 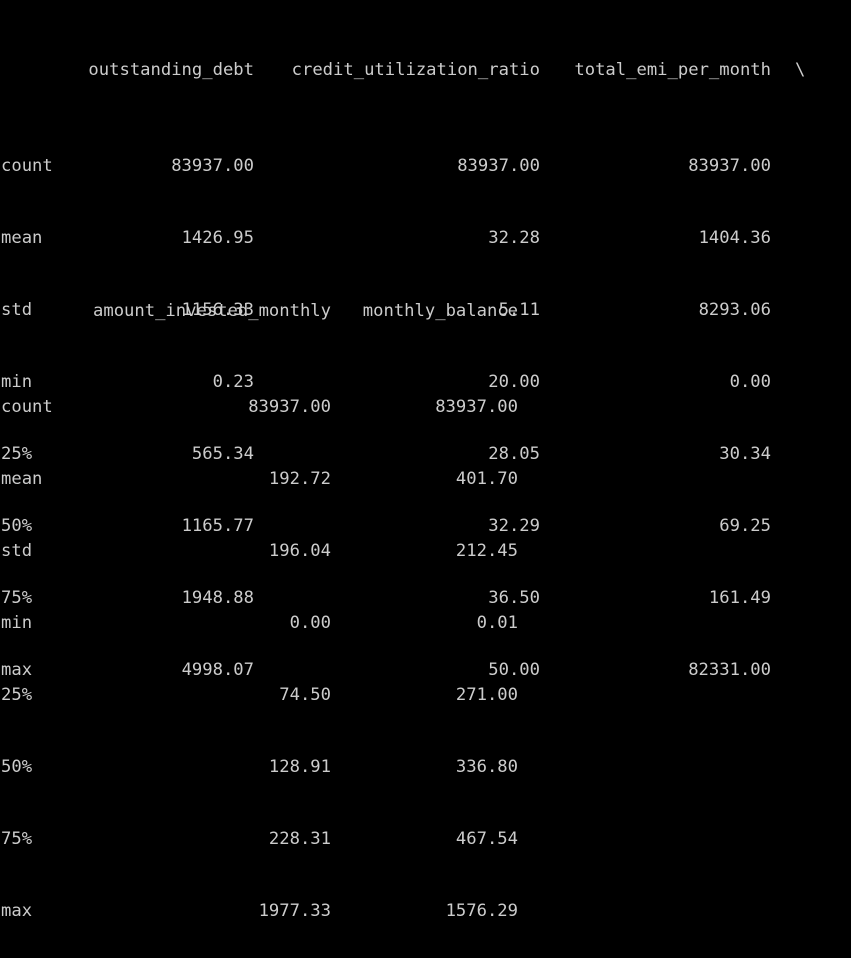 I want to click on table-cell: 32.29, so click(x=514, y=526).